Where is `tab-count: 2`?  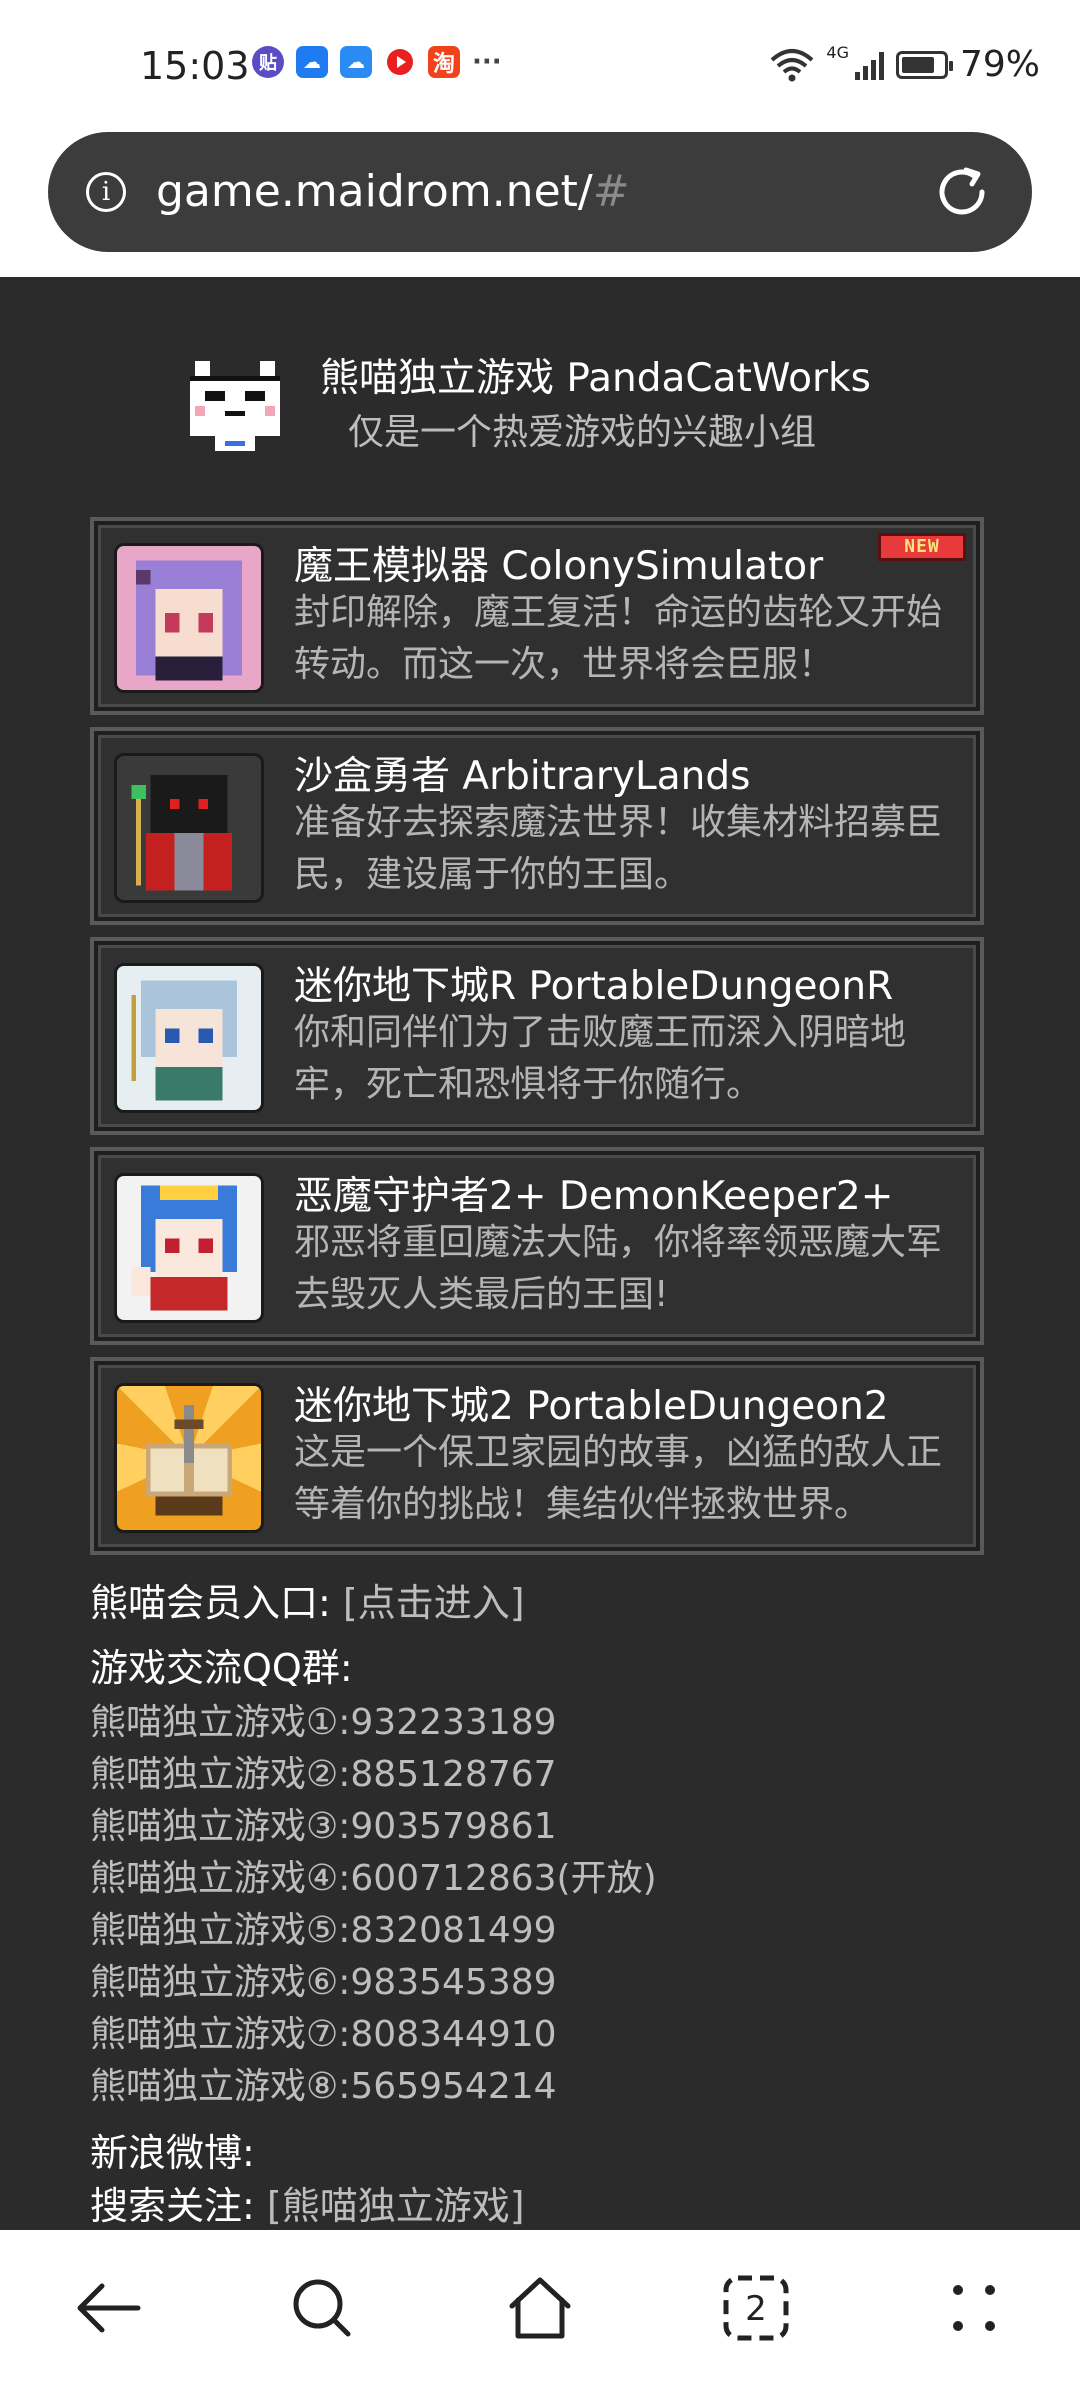 tab-count: 2 is located at coordinates (756, 2309).